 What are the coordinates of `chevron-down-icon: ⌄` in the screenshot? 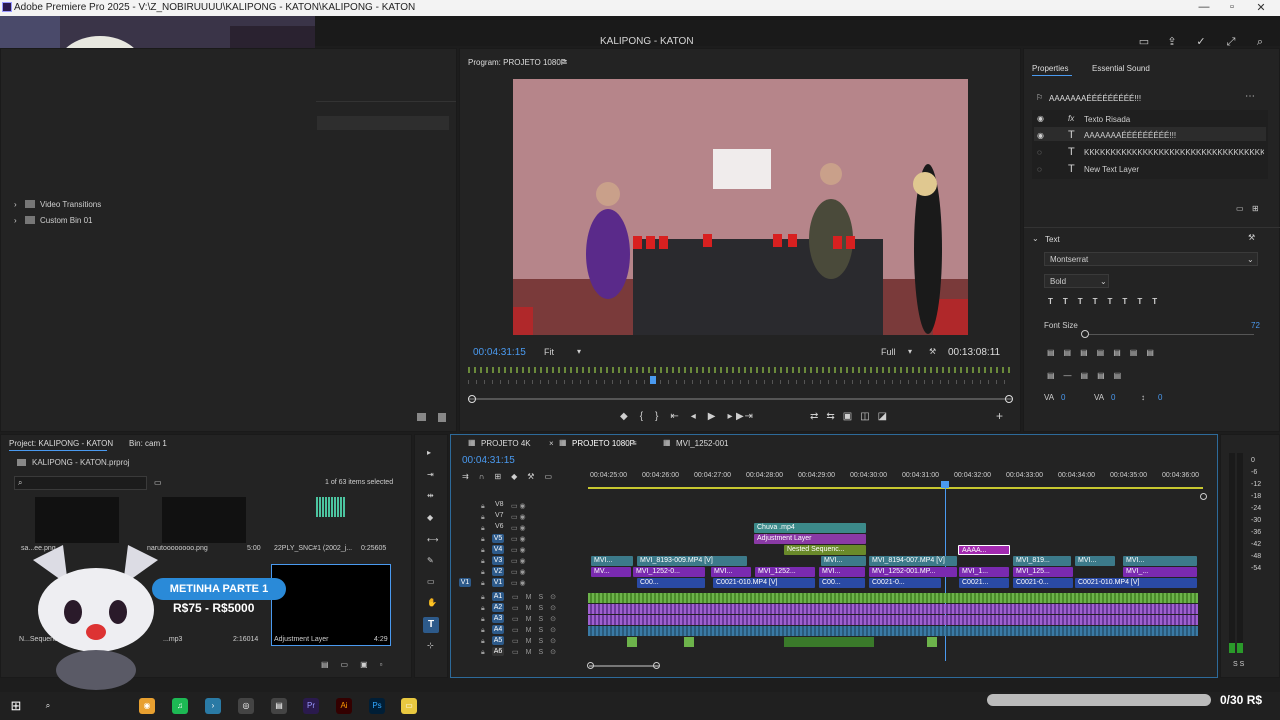 It's located at (1035, 238).